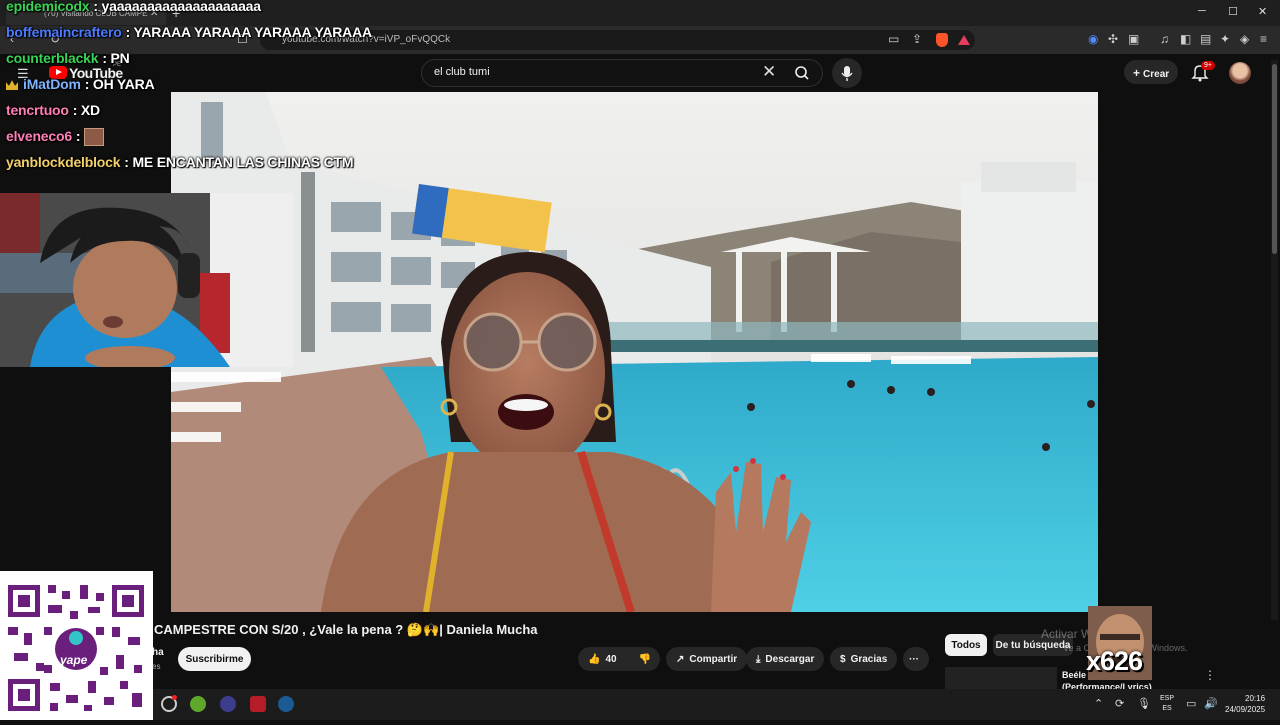 The width and height of the screenshot is (1280, 725). I want to click on subscribe-button: Suscribirme, so click(214, 659).